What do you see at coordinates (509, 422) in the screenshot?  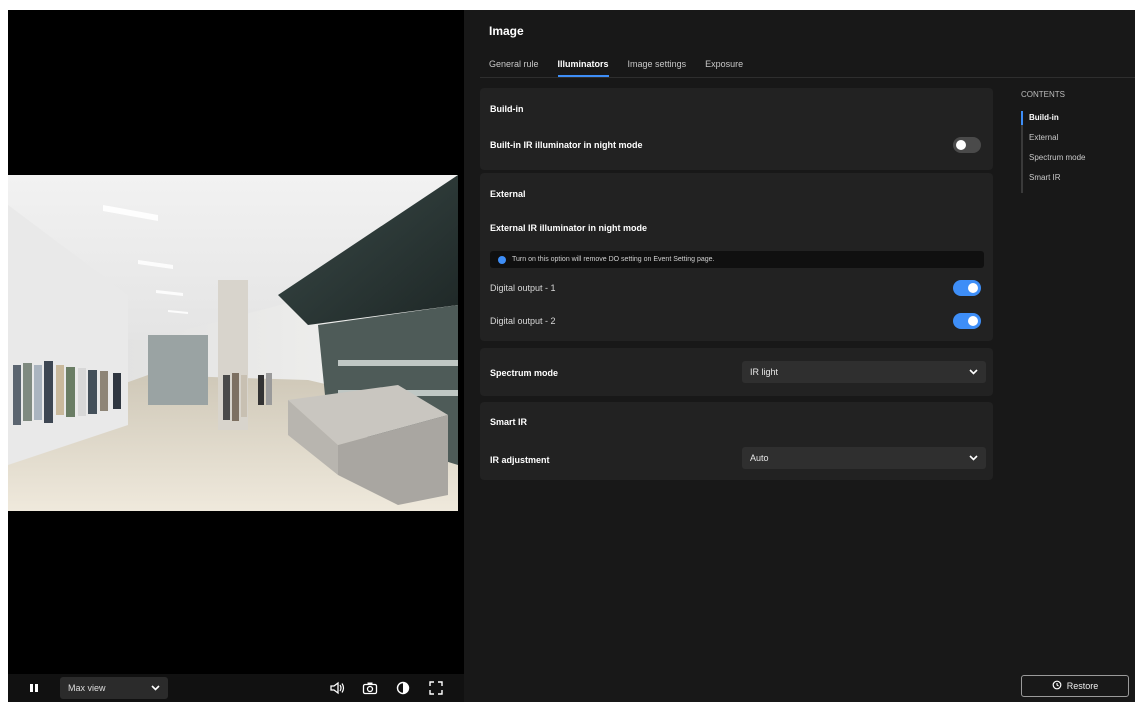 I see `smart-ir-heading: Smart IR` at bounding box center [509, 422].